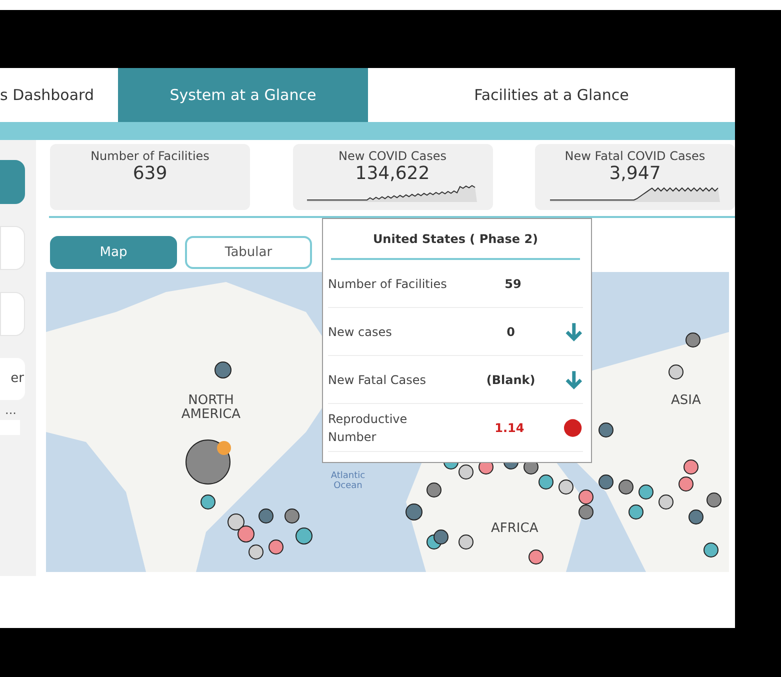 This screenshot has height=677, width=781. I want to click on tooltip-label: Number of Facilities, so click(388, 284).